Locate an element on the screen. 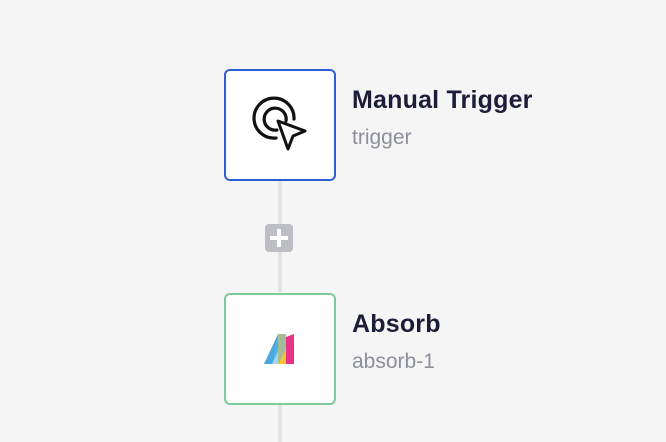 This screenshot has height=442, width=666. step-node-manual-trigger is located at coordinates (280, 125).